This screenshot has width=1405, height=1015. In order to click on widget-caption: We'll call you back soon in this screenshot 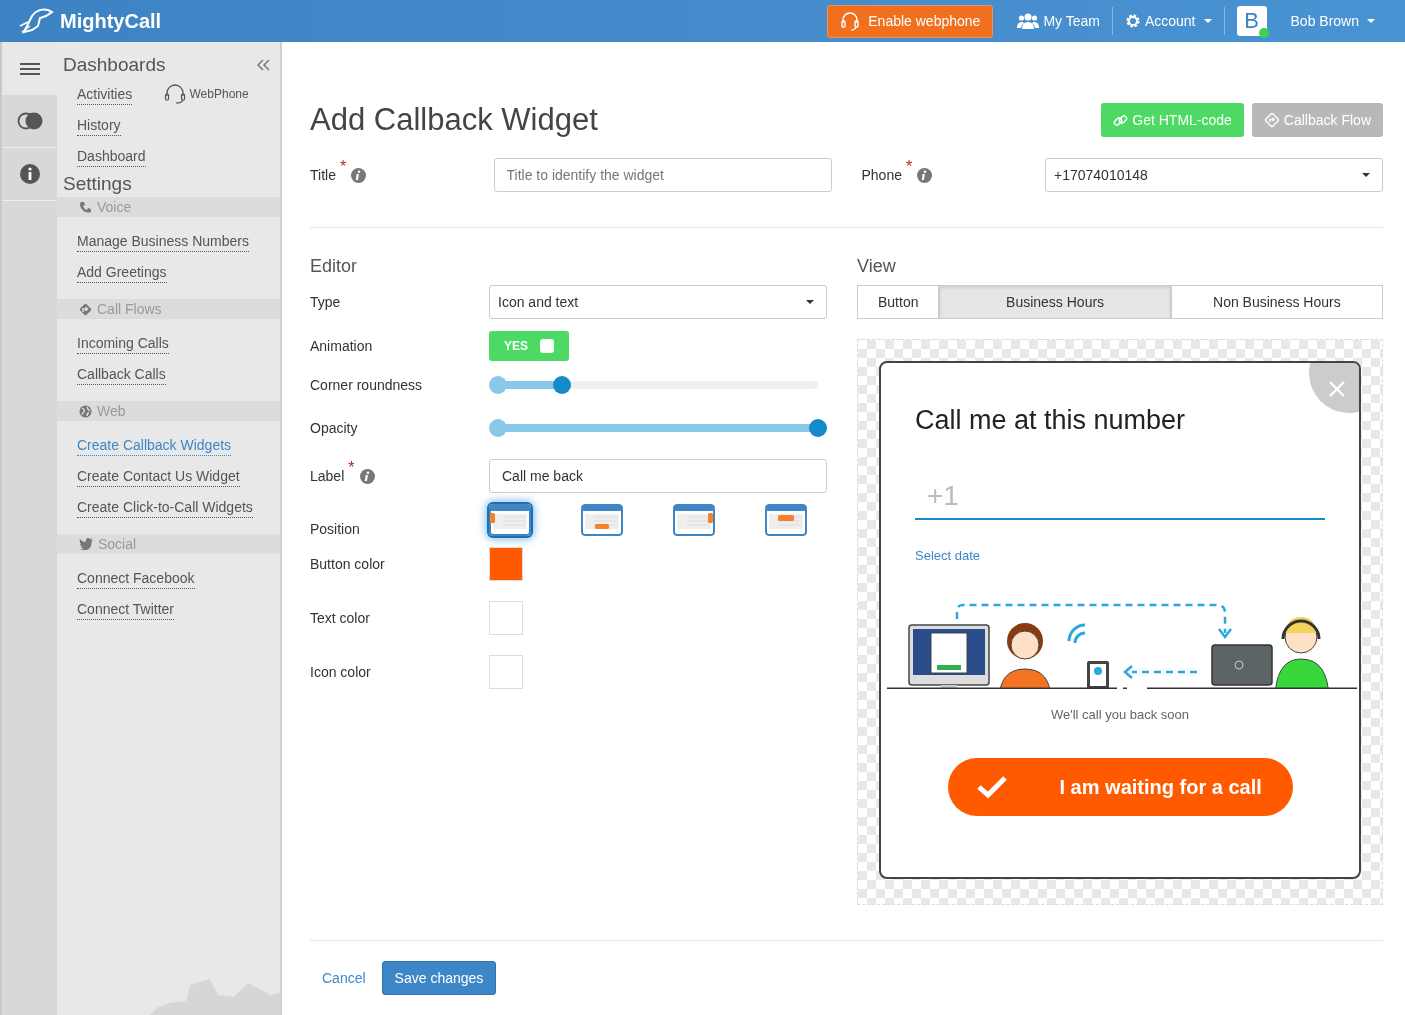, I will do `click(1120, 714)`.